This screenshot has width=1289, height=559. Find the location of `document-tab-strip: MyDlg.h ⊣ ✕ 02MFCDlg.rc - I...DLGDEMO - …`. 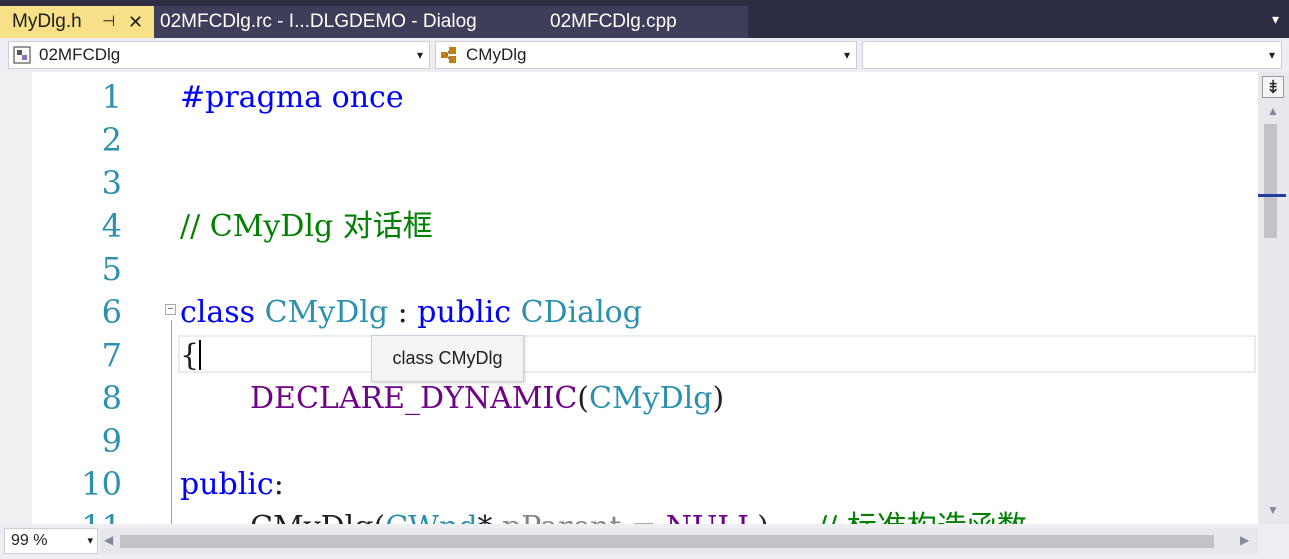

document-tab-strip: MyDlg.h ⊣ ✕ 02MFCDlg.rc - I...DLGDEMO - … is located at coordinates (644, 19).